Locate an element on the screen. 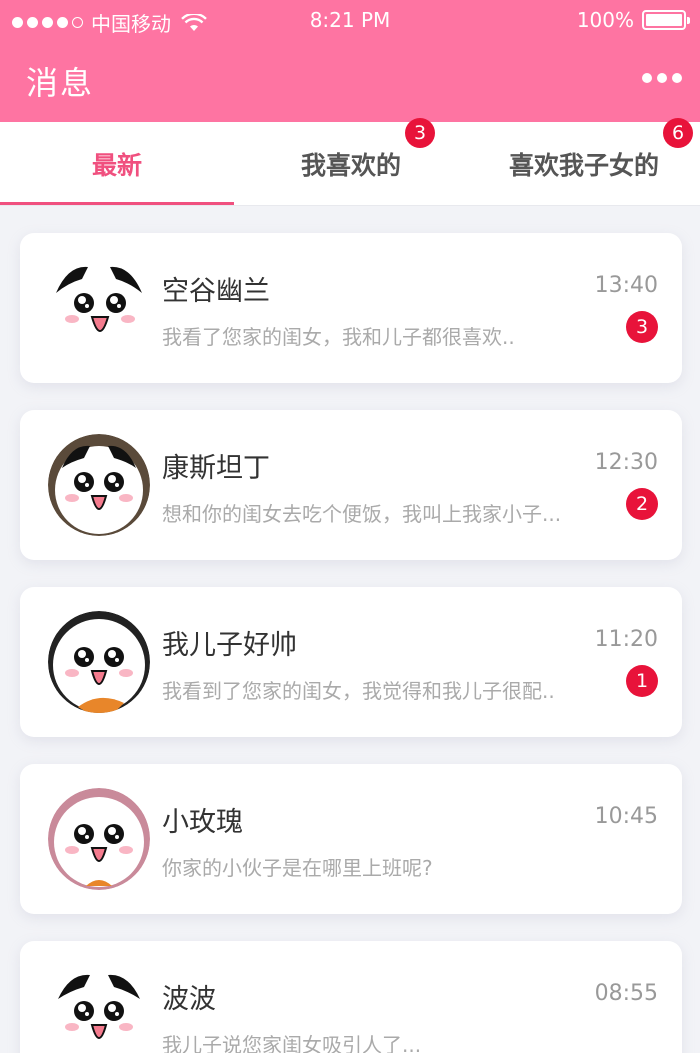  battery-icon is located at coordinates (666, 20).